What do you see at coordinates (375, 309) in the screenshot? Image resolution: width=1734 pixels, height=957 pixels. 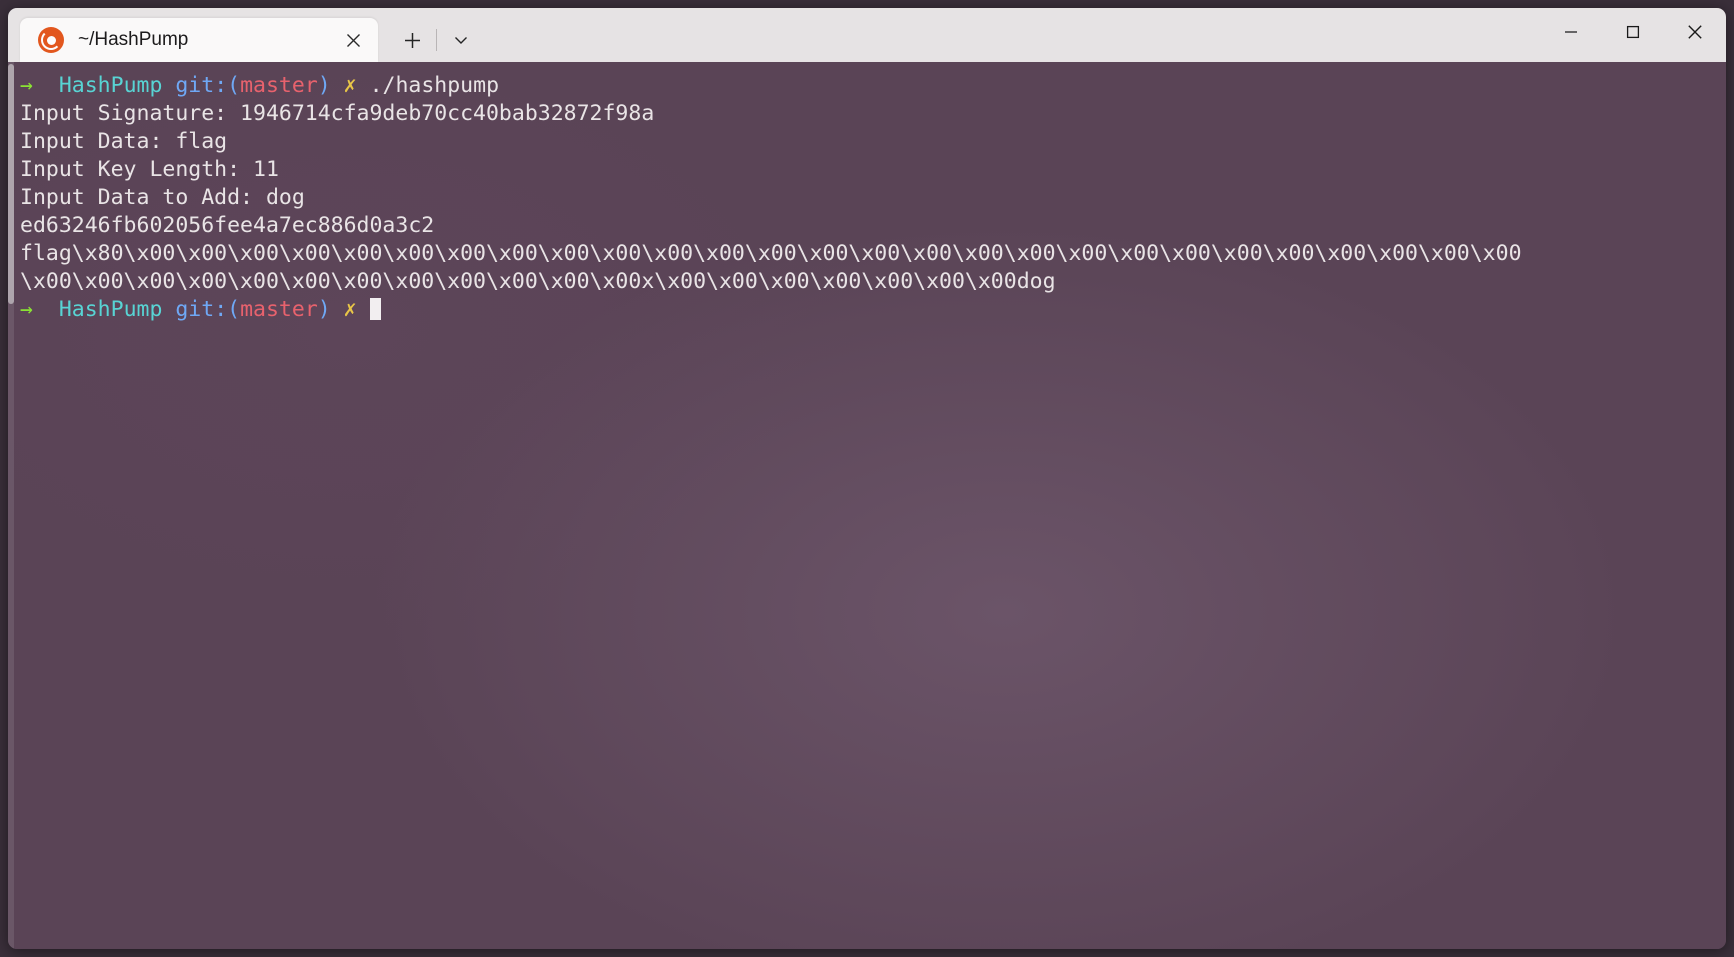 I see `text-cursor` at bounding box center [375, 309].